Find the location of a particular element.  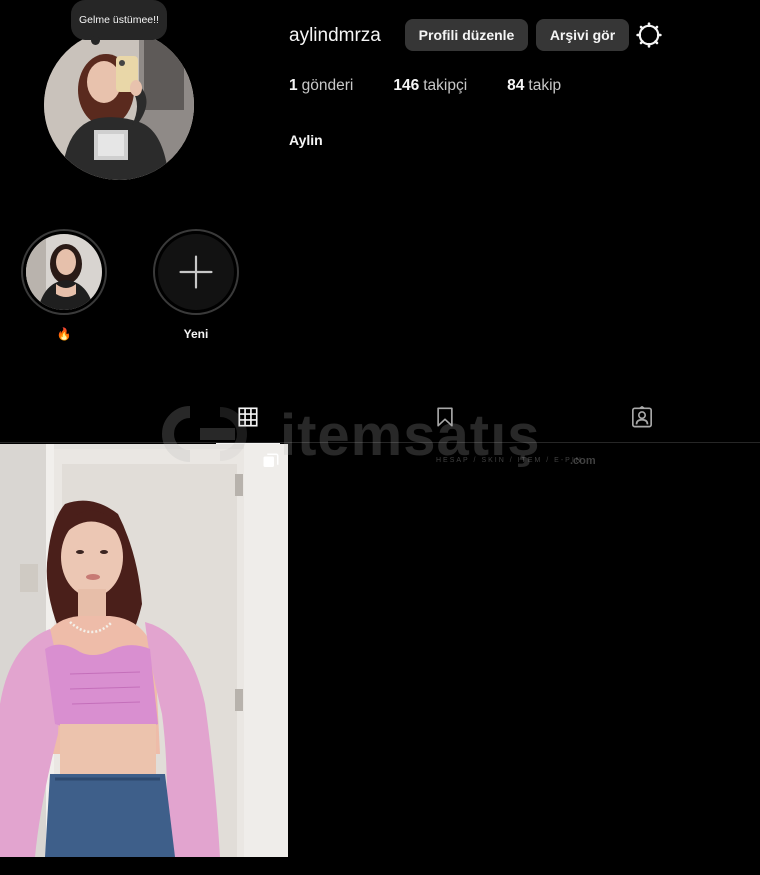

plus-icon is located at coordinates (196, 272).